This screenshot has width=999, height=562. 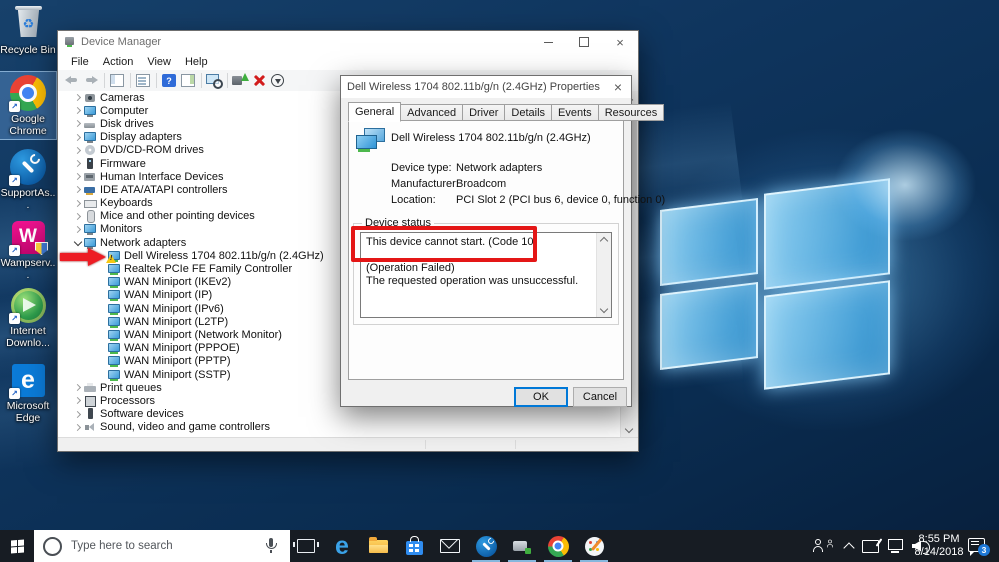 I want to click on minimize-button, so click(x=548, y=42).